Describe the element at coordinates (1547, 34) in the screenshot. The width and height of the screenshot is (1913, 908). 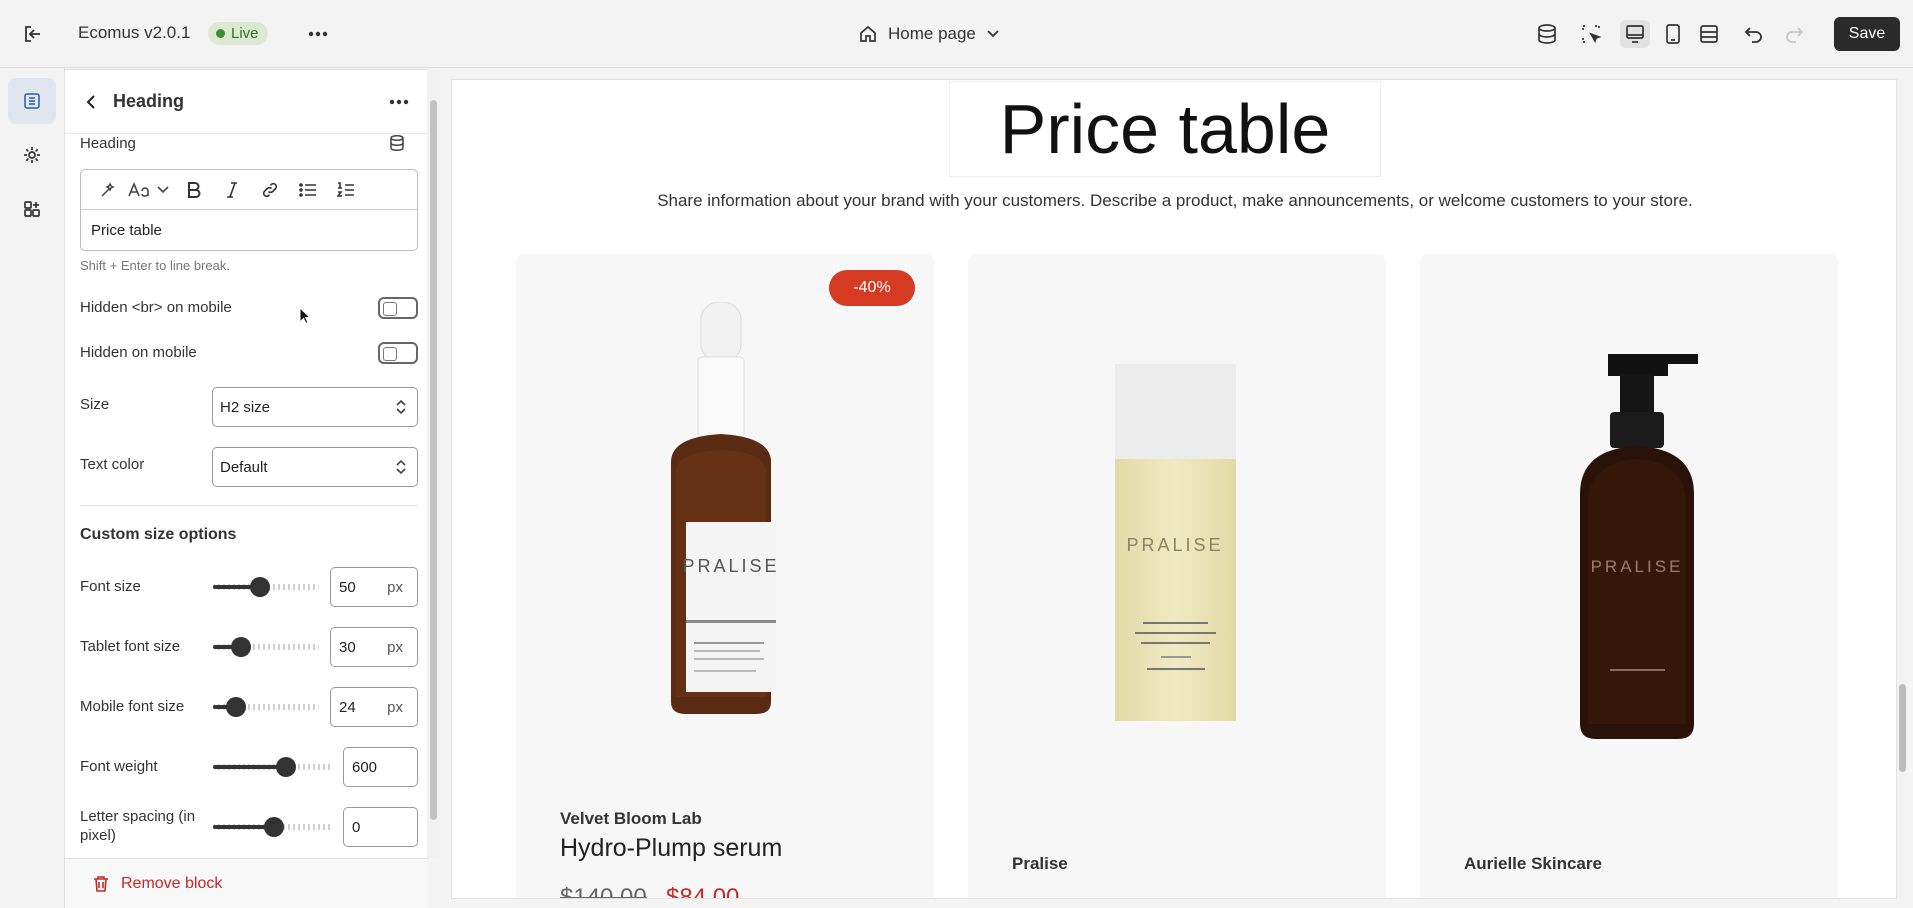
I see `database-icon` at that location.